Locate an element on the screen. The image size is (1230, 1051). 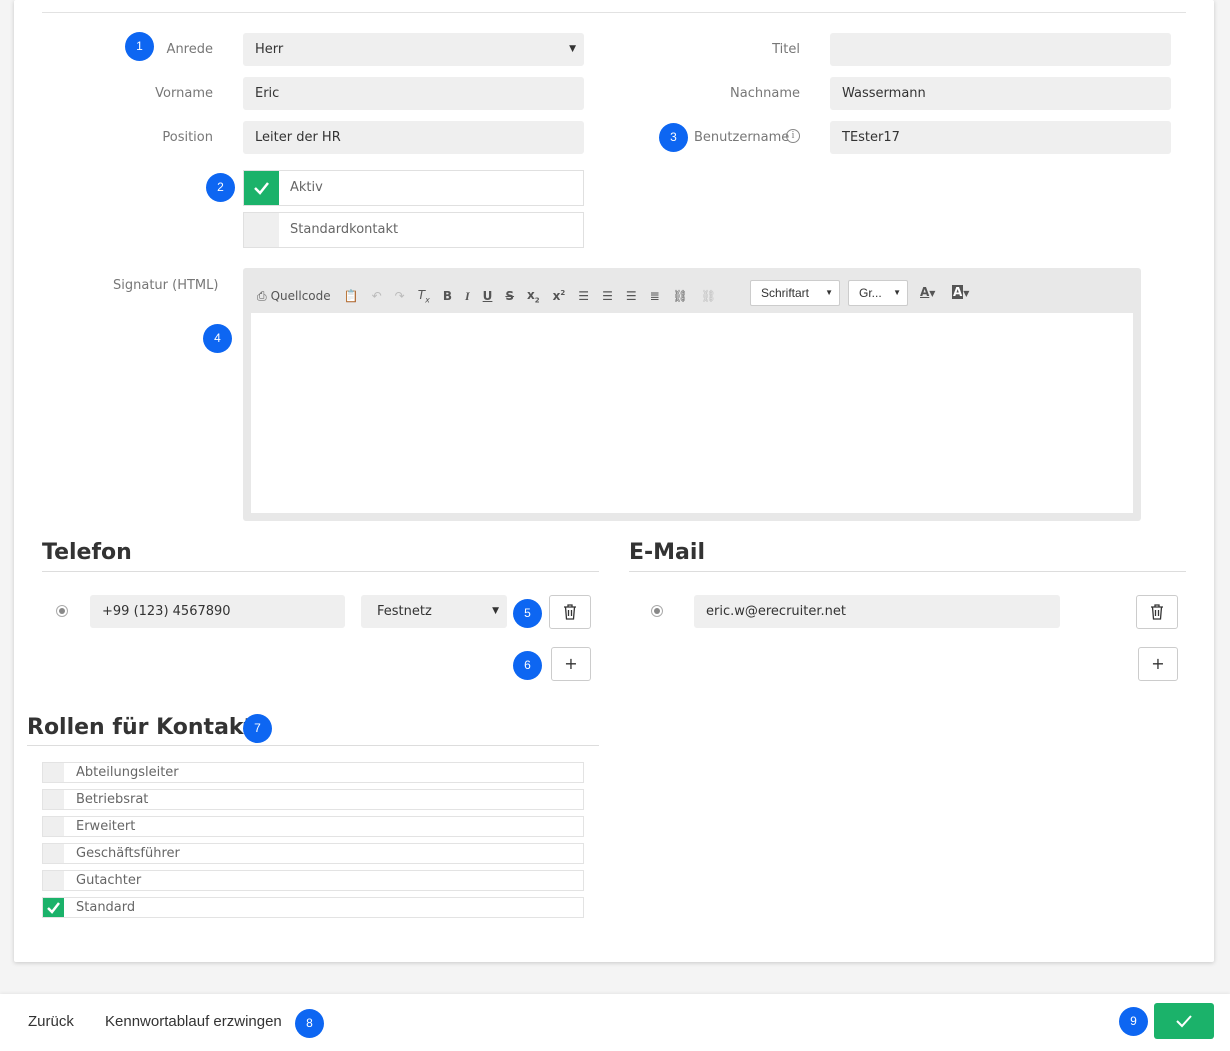
annotation-badge-8: 8 is located at coordinates (309, 1023).